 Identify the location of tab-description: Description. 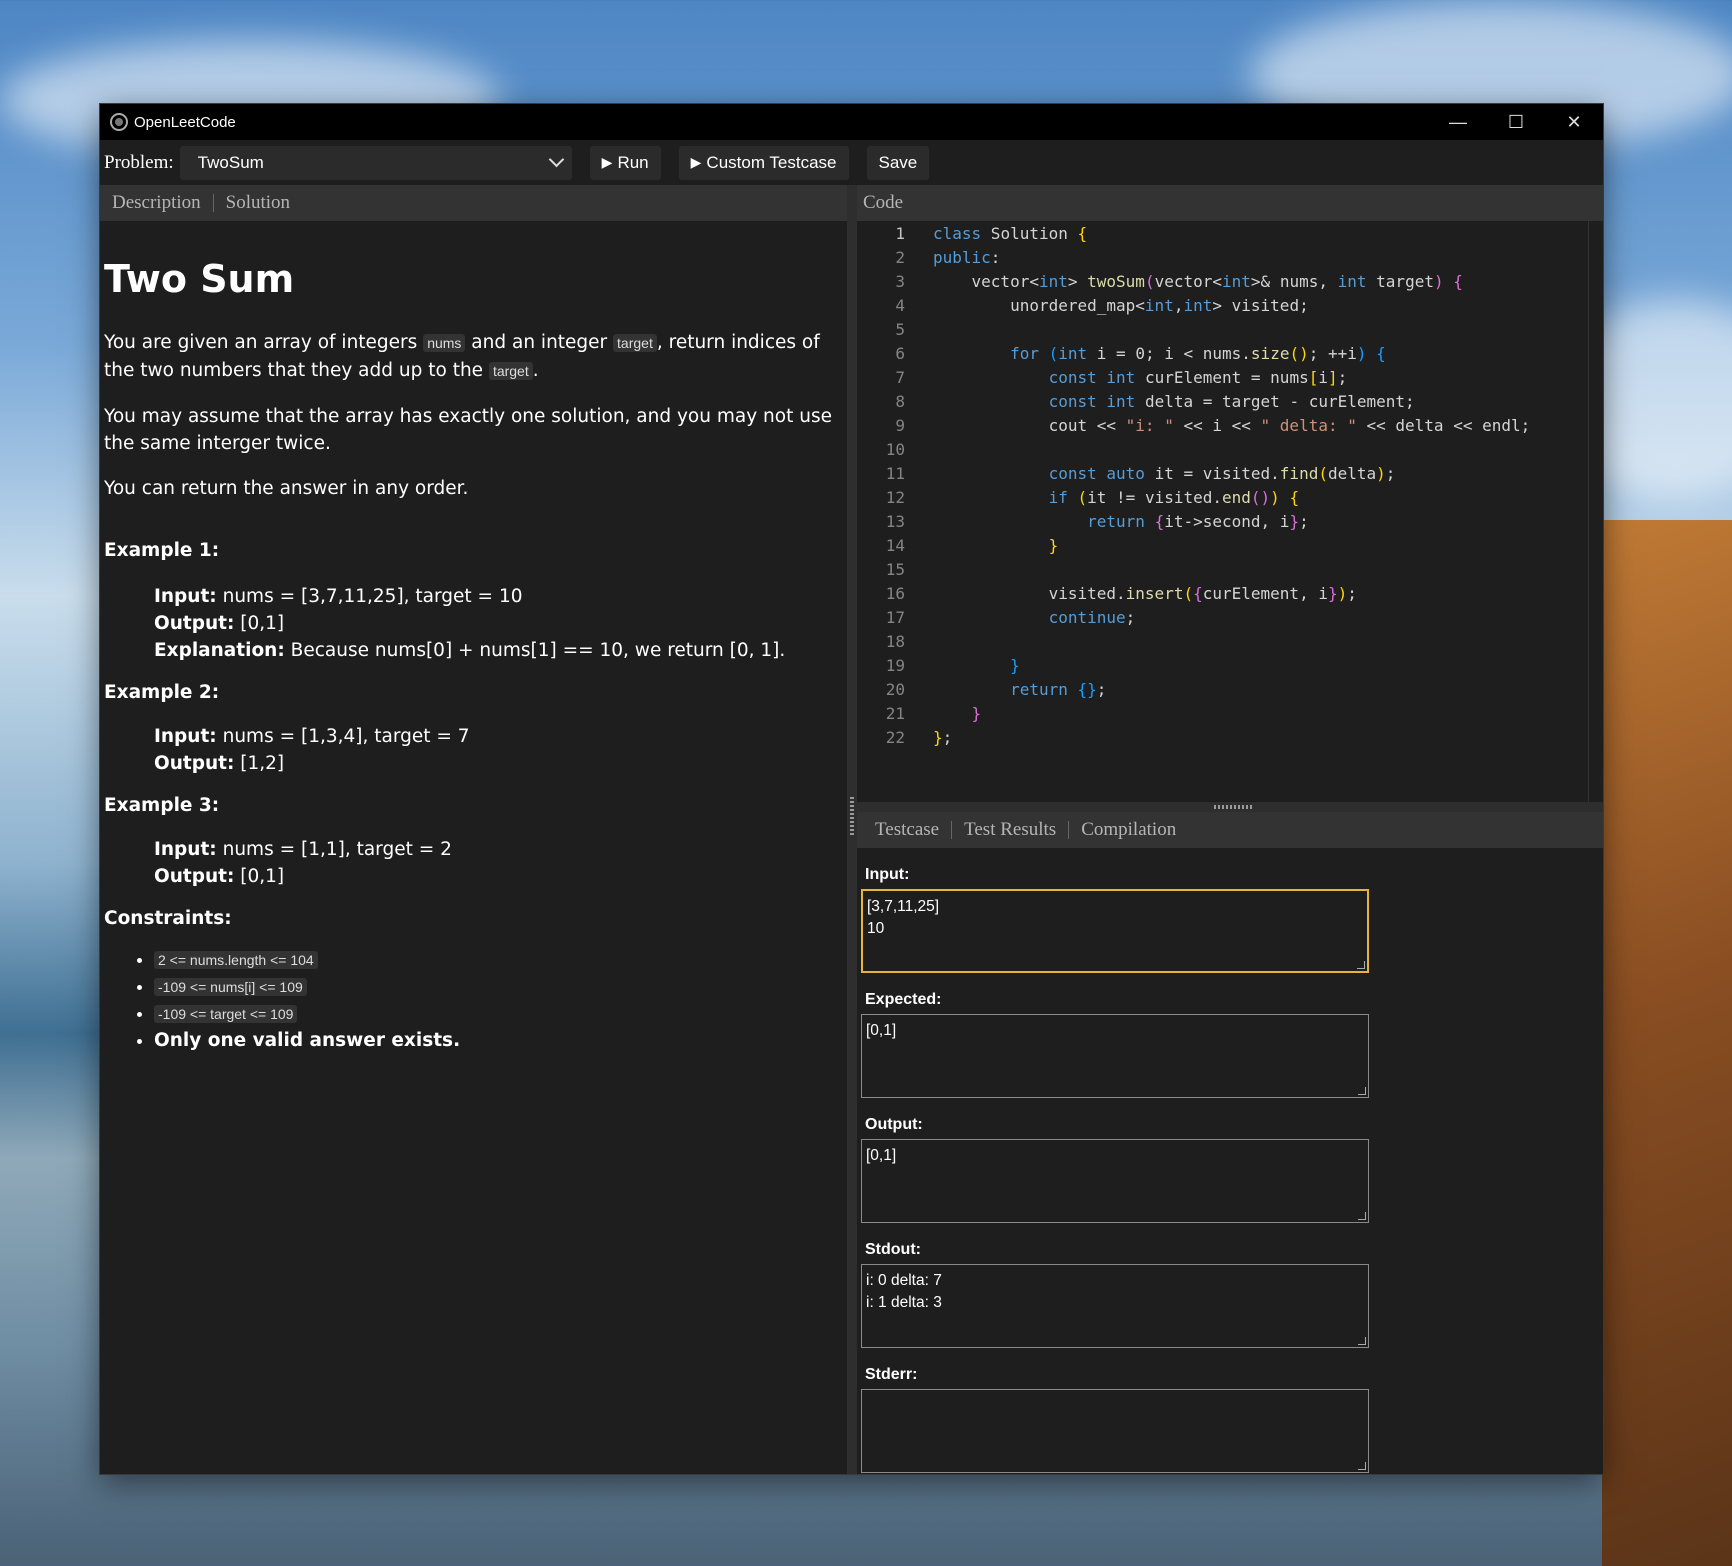
(156, 203).